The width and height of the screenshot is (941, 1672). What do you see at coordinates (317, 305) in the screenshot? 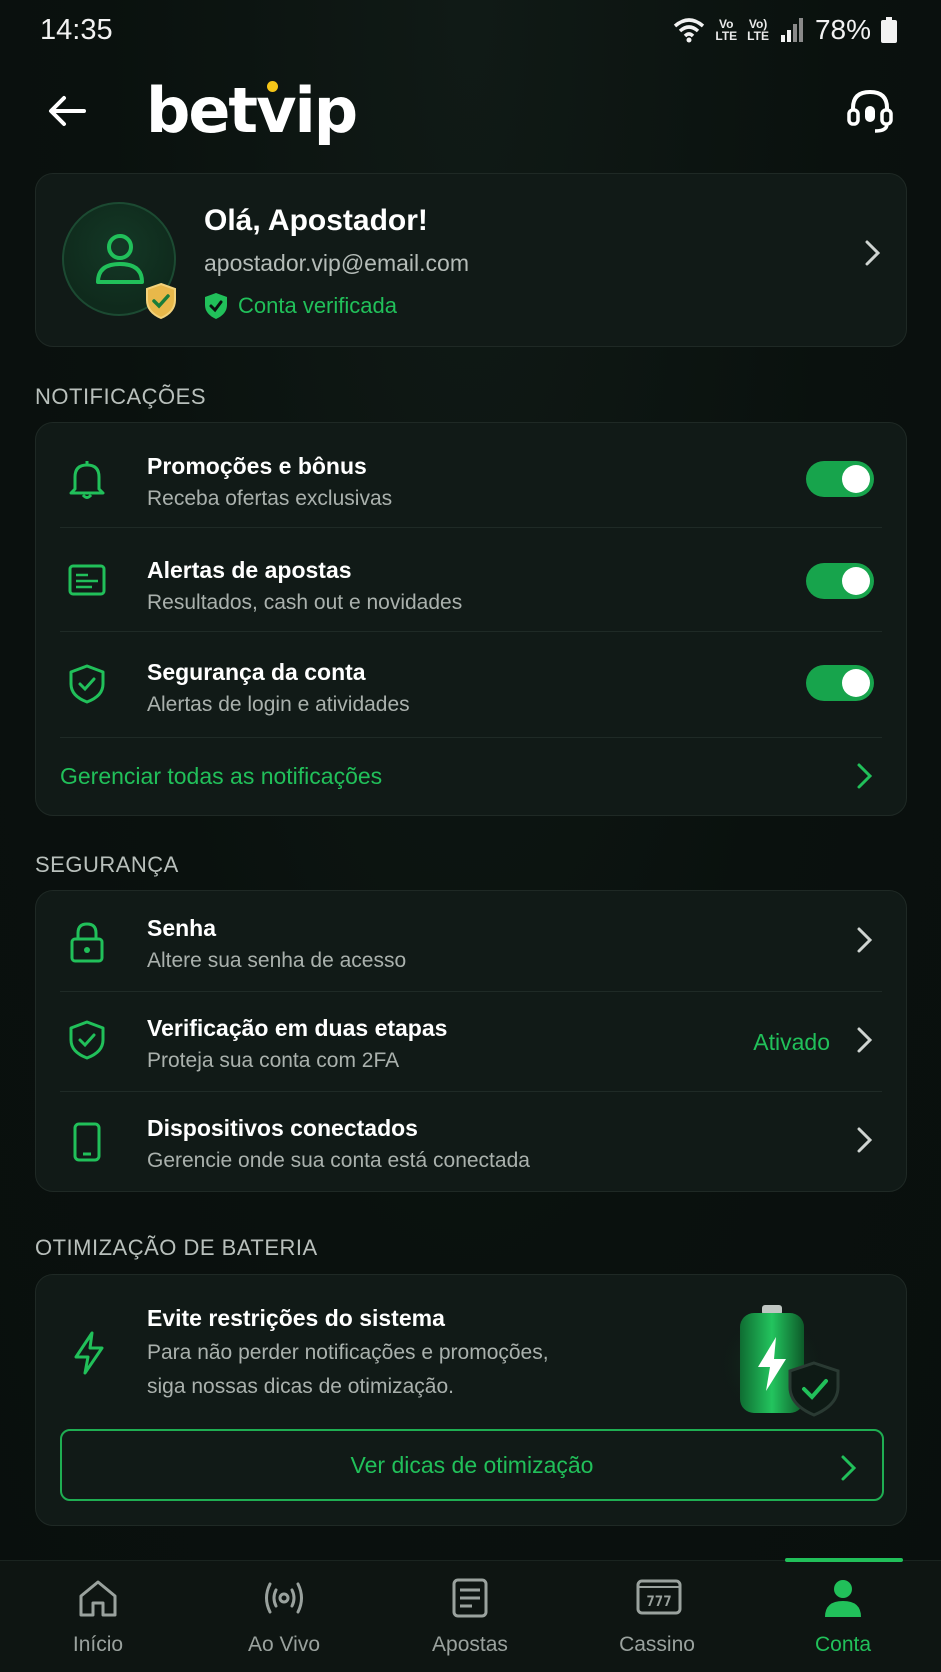
I see `verified-label: Conta verificada` at bounding box center [317, 305].